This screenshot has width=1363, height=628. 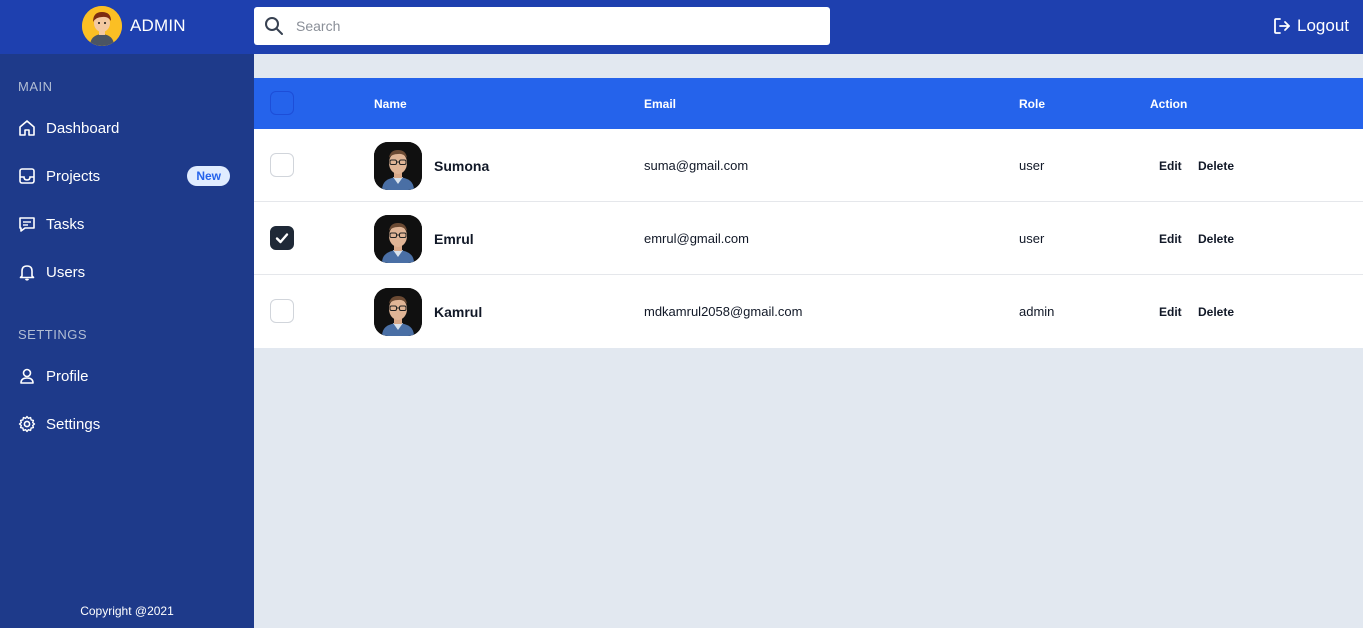 I want to click on admin-avatar, so click(x=102, y=26).